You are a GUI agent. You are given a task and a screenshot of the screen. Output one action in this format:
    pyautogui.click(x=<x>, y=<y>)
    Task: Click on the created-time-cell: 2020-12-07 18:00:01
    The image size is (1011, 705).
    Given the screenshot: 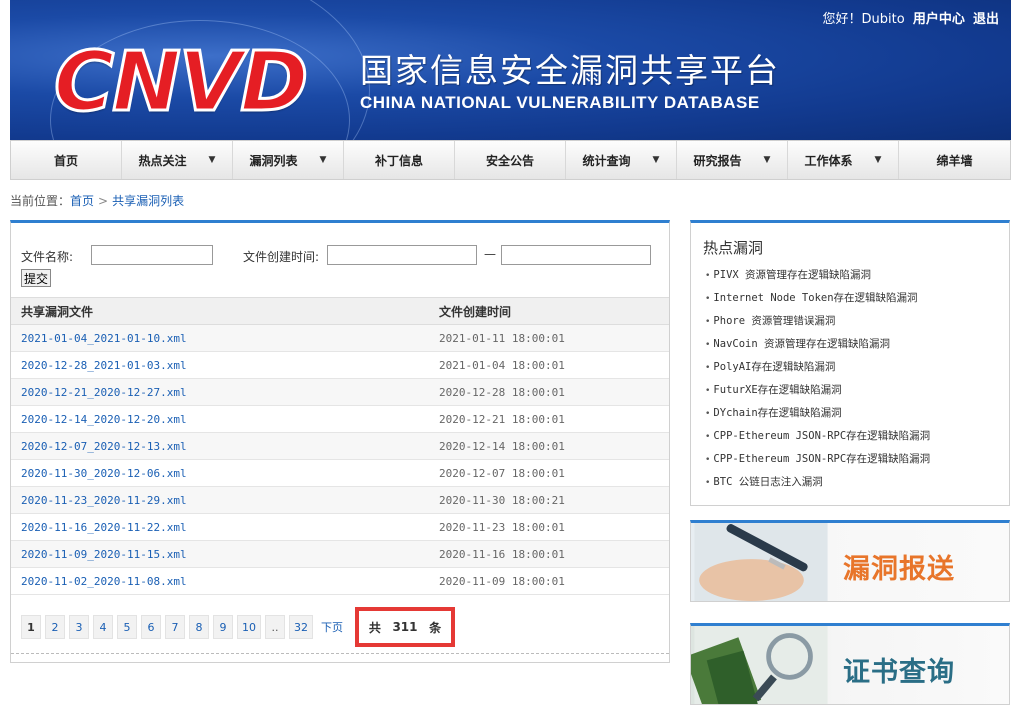 What is the action you would take?
    pyautogui.click(x=554, y=473)
    